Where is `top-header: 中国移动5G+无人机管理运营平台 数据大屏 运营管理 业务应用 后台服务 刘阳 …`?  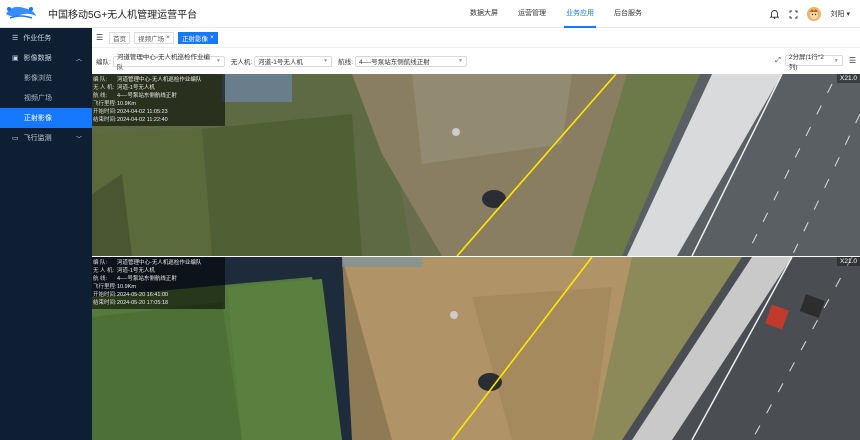
top-header: 中国移动5G+无人机管理运营平台 数据大屏 运营管理 业务应用 后台服务 刘阳 … is located at coordinates (430, 14).